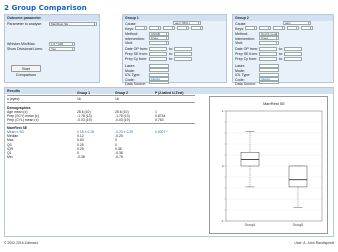 The image size is (338, 252). Describe the element at coordinates (281, 59) in the screenshot. I see `g2-prepcy-to-label: to:` at that location.